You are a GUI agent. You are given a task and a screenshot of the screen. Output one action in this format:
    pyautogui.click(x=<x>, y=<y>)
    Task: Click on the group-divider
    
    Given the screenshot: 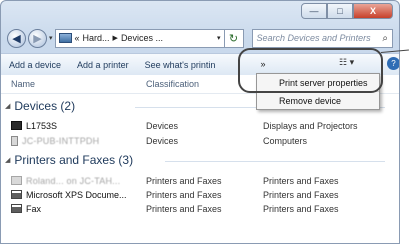 What is the action you would take?
    pyautogui.click(x=275, y=161)
    